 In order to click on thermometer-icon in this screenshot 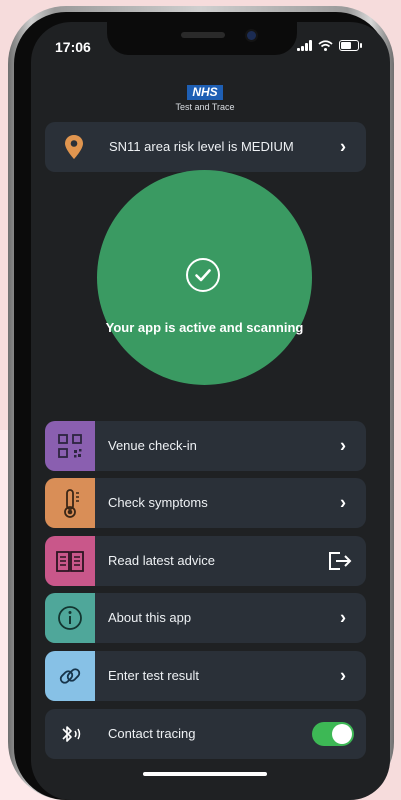, I will do `click(71, 503)`.